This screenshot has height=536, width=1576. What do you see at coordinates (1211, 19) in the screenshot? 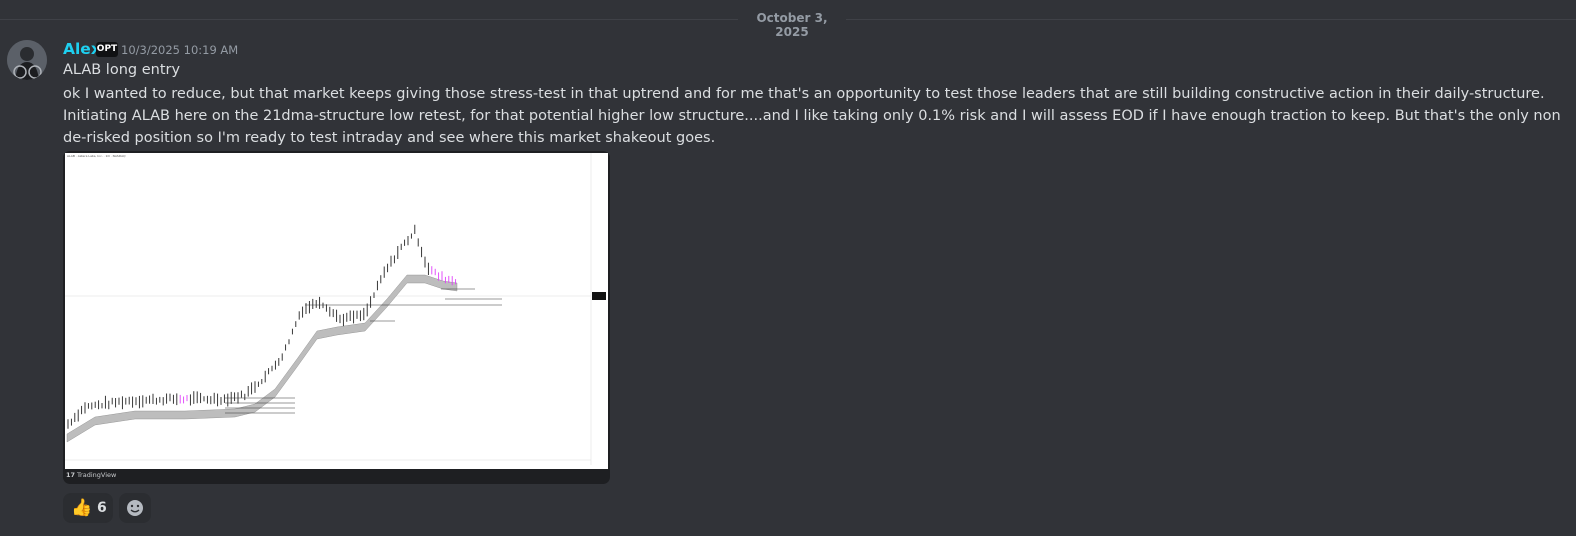
I see `divider-line-right` at bounding box center [1211, 19].